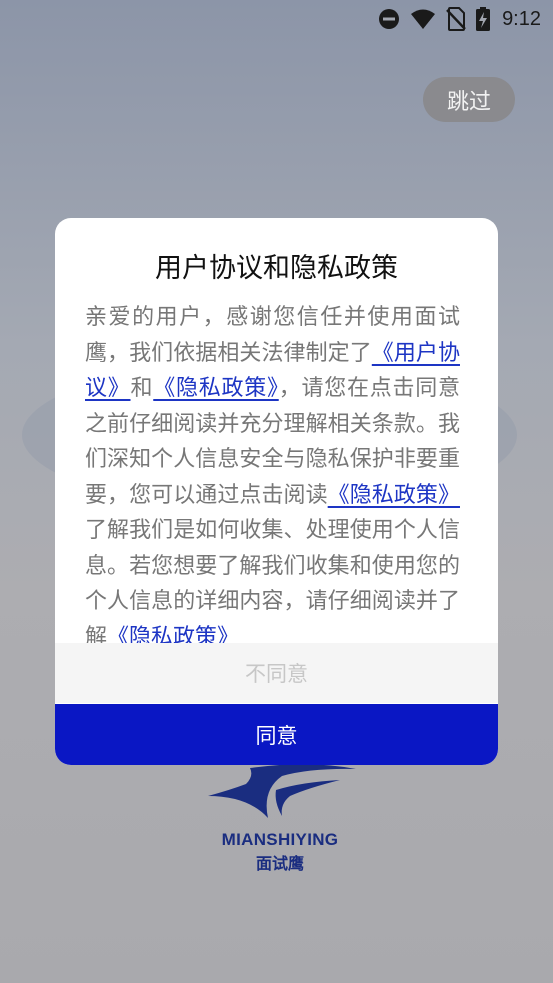 The height and width of the screenshot is (983, 553). Describe the element at coordinates (142, 388) in the screenshot. I see `body-text-and: 和` at that location.